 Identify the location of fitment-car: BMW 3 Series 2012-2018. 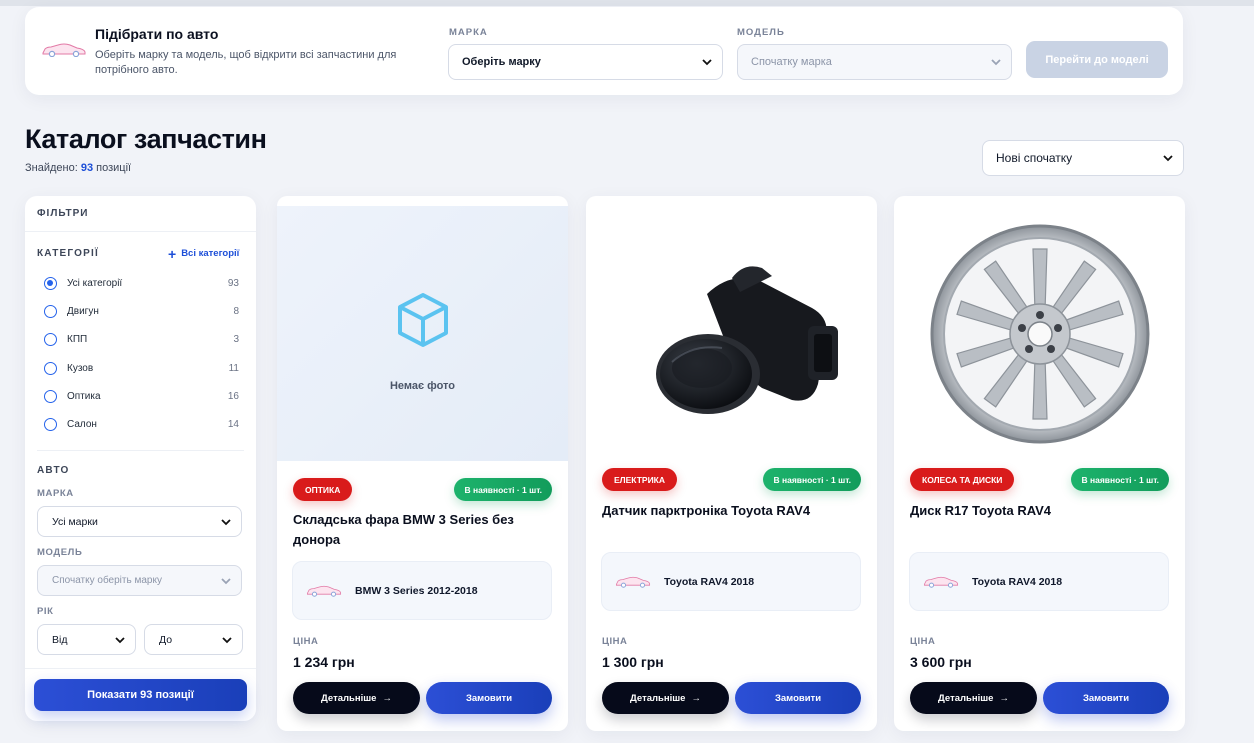
(416, 590).